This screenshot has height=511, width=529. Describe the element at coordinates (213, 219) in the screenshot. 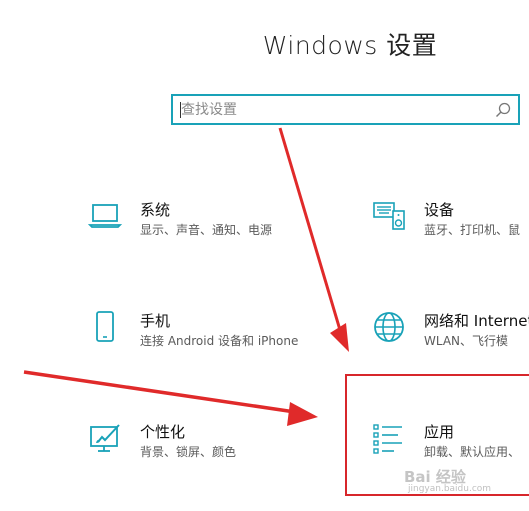

I see `tile-system: 系统 显示、声音、通知、电源` at that location.